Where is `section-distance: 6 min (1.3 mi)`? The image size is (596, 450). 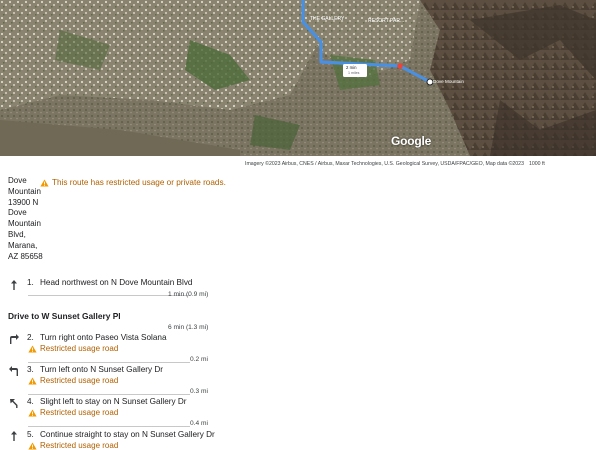
section-distance: 6 min (1.3 mi) is located at coordinates (188, 327).